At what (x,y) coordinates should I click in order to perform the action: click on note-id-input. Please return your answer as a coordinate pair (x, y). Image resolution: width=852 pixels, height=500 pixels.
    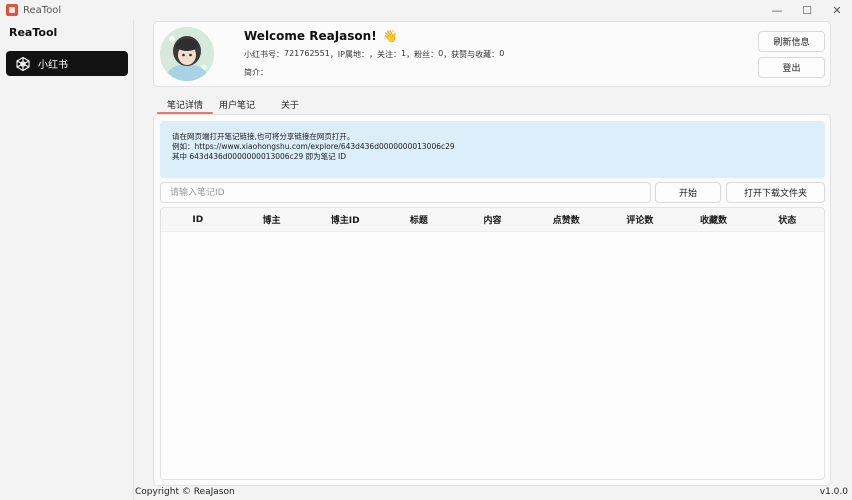
    Looking at the image, I should click on (405, 192).